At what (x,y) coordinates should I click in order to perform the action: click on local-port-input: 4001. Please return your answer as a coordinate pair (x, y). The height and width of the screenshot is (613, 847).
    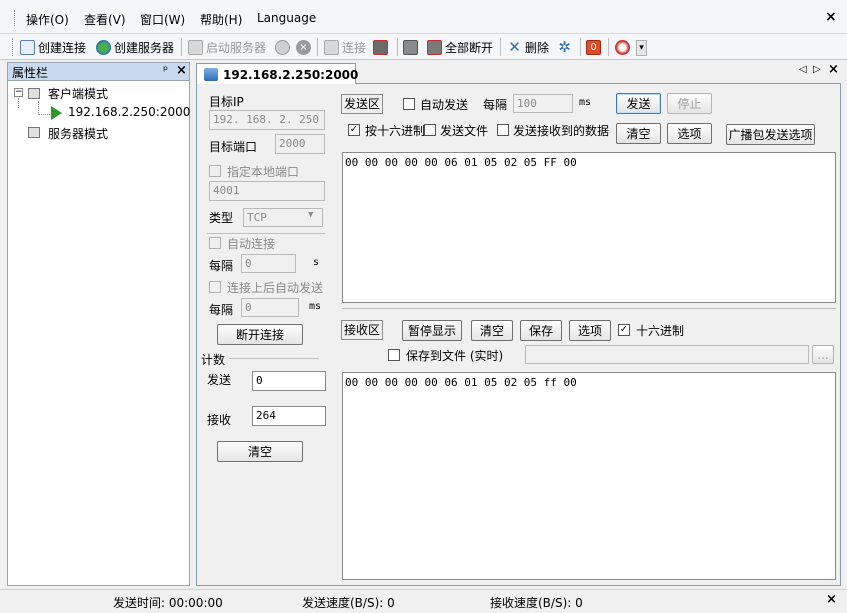
    Looking at the image, I should click on (267, 191).